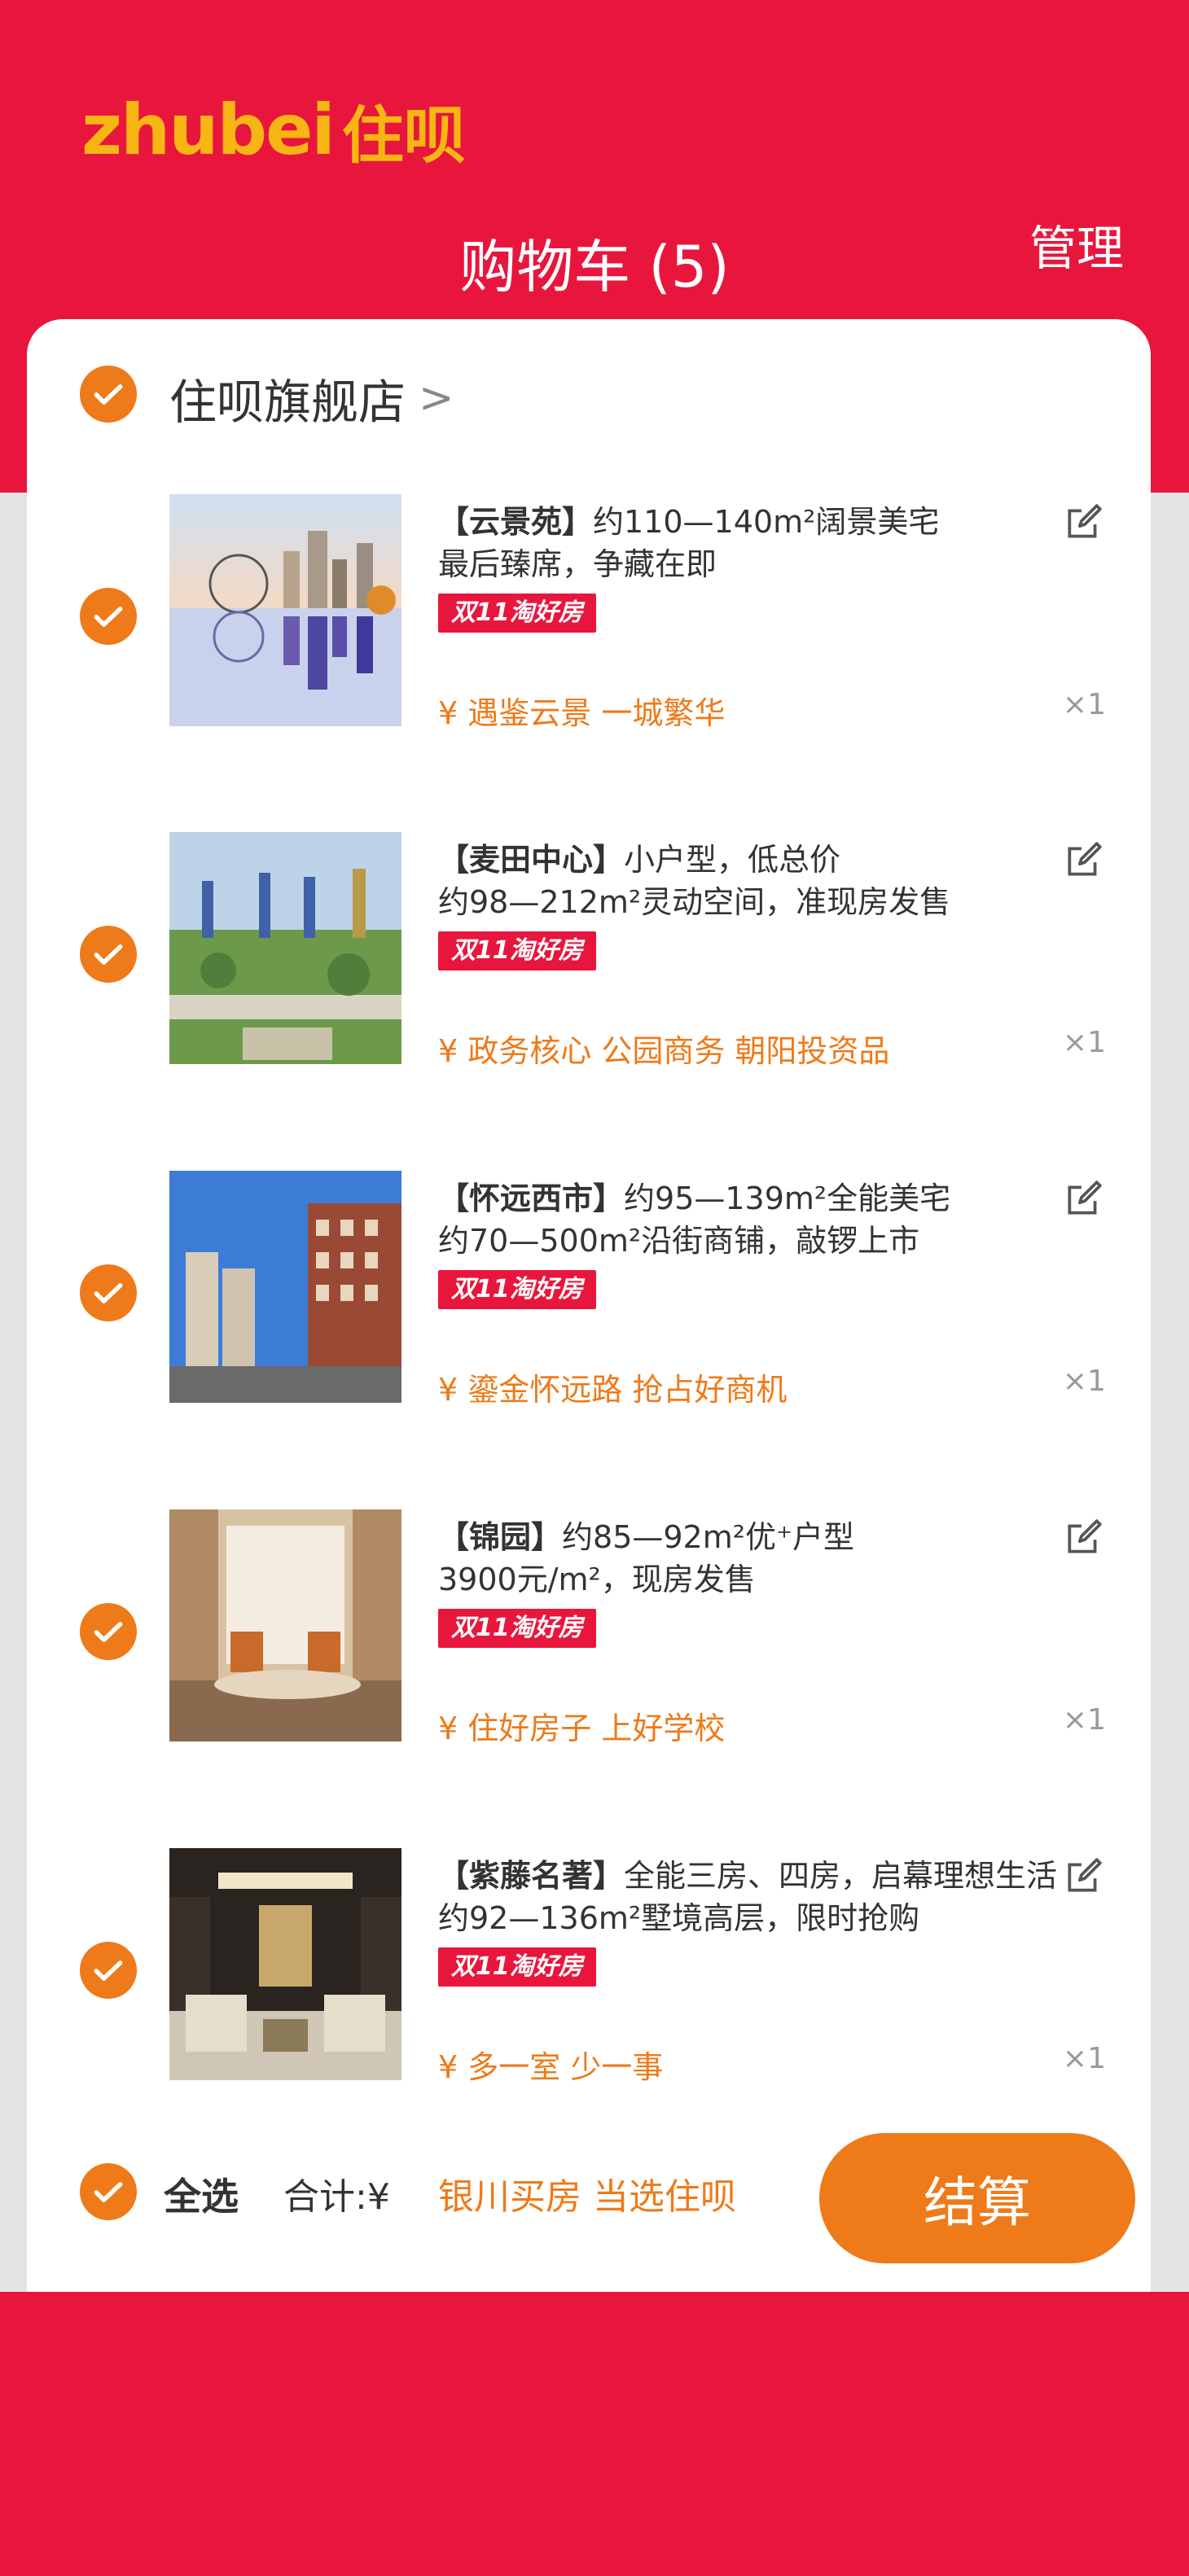 This screenshot has height=2576, width=1189. What do you see at coordinates (679, 1241) in the screenshot?
I see `item-desc-line2: 约70—500m²沿街商铺，敲锣上市` at bounding box center [679, 1241].